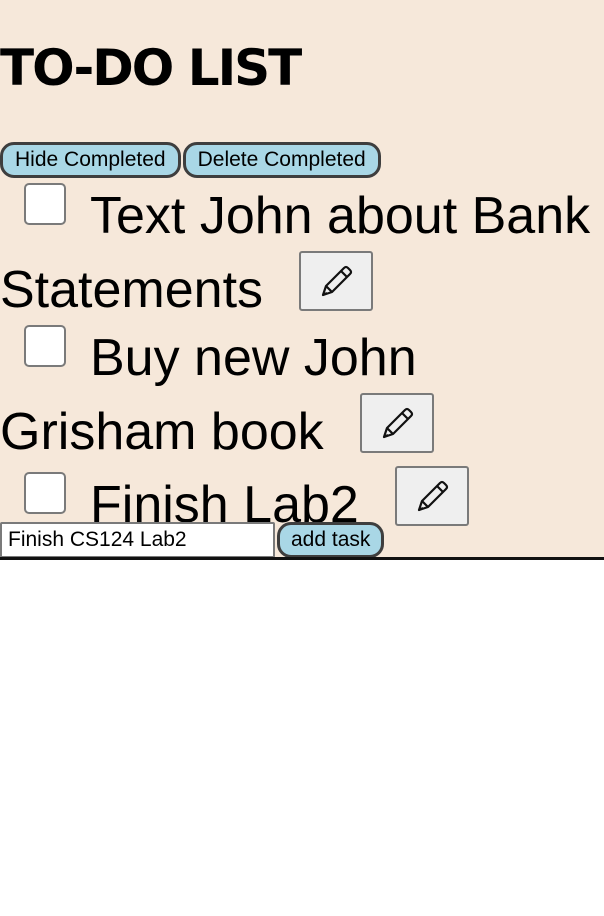 The width and height of the screenshot is (604, 916). I want to click on delete-completed-button: Delete Completed, so click(281, 160).